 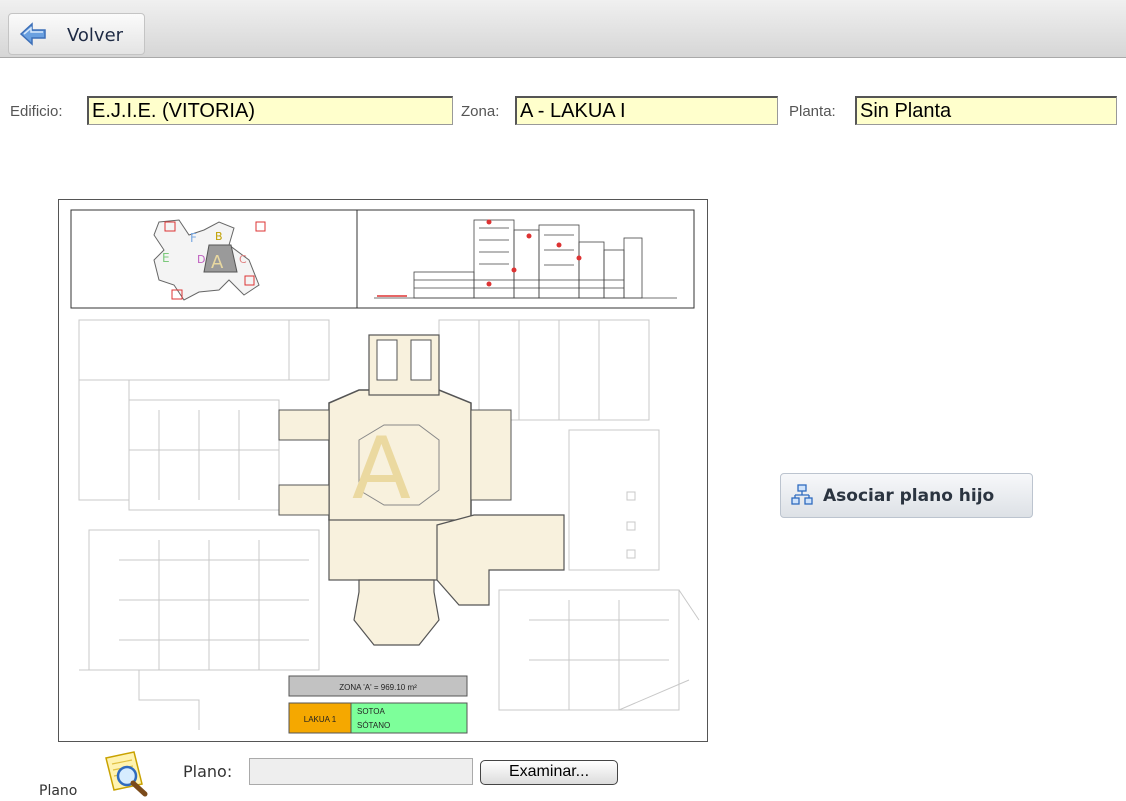 I want to click on zone-label: Zona:, so click(x=480, y=111).